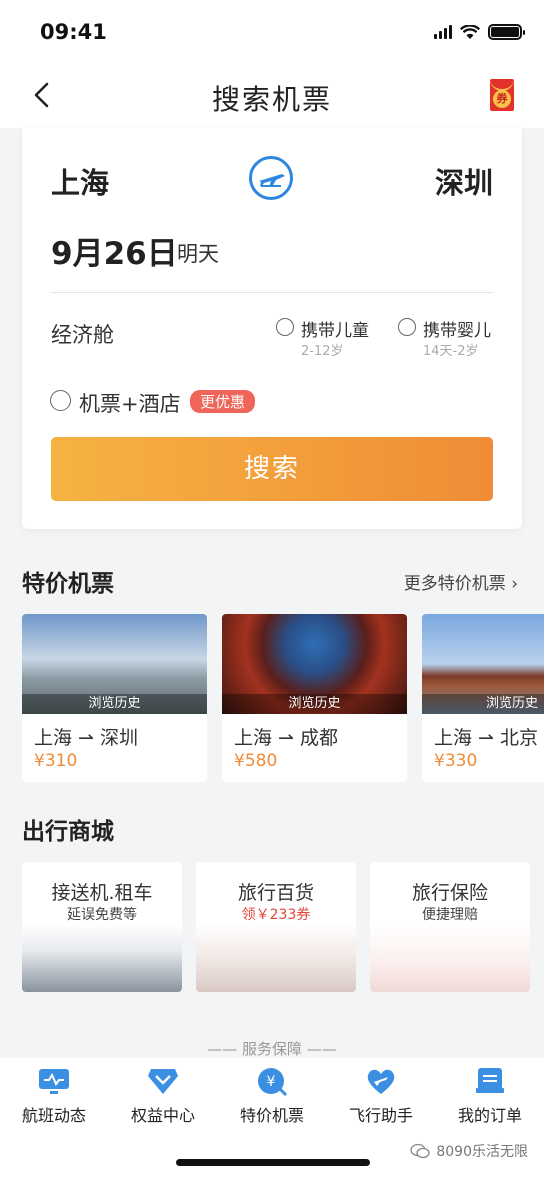 The image size is (544, 1178). Describe the element at coordinates (163, 1081) in the screenshot. I see `benefits-icon` at that location.